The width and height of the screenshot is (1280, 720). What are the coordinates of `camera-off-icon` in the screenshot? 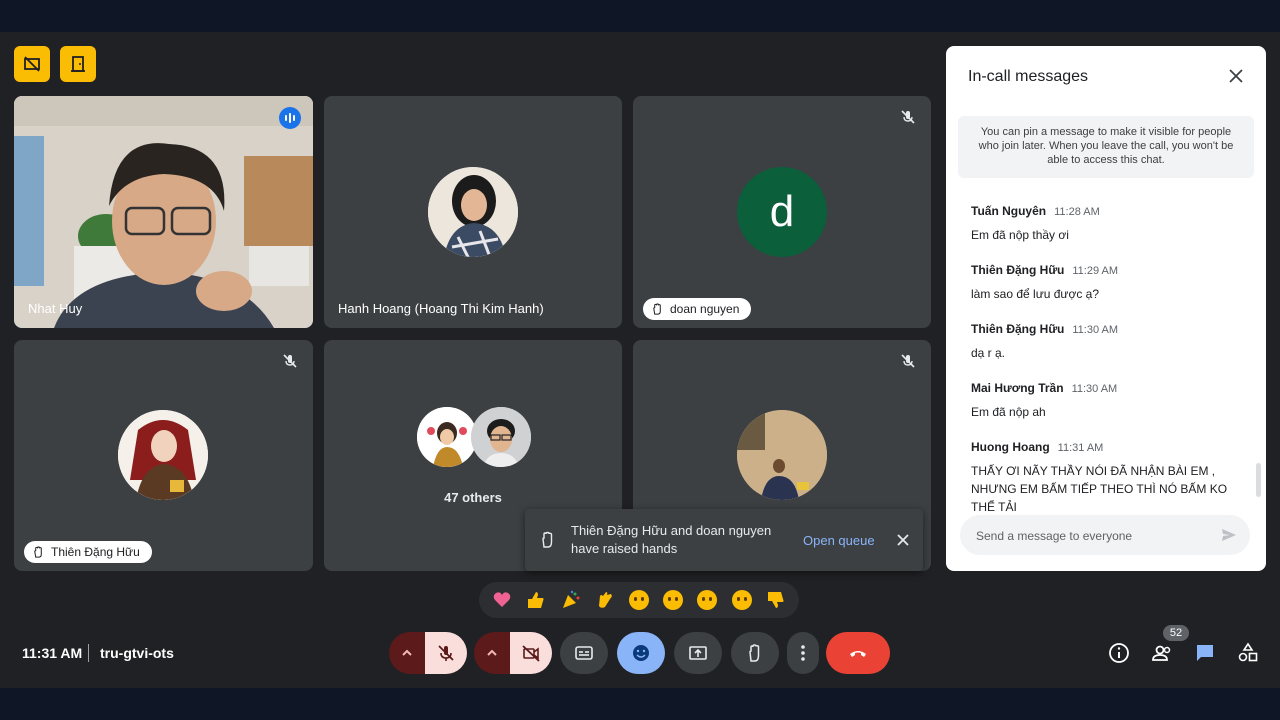 It's located at (531, 653).